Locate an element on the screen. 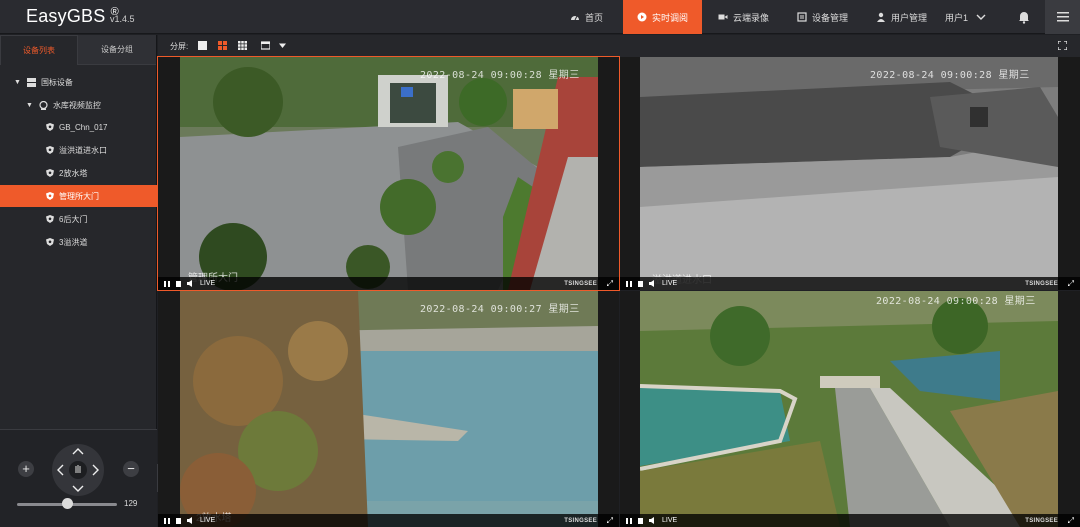  menu-button is located at coordinates (1062, 17).